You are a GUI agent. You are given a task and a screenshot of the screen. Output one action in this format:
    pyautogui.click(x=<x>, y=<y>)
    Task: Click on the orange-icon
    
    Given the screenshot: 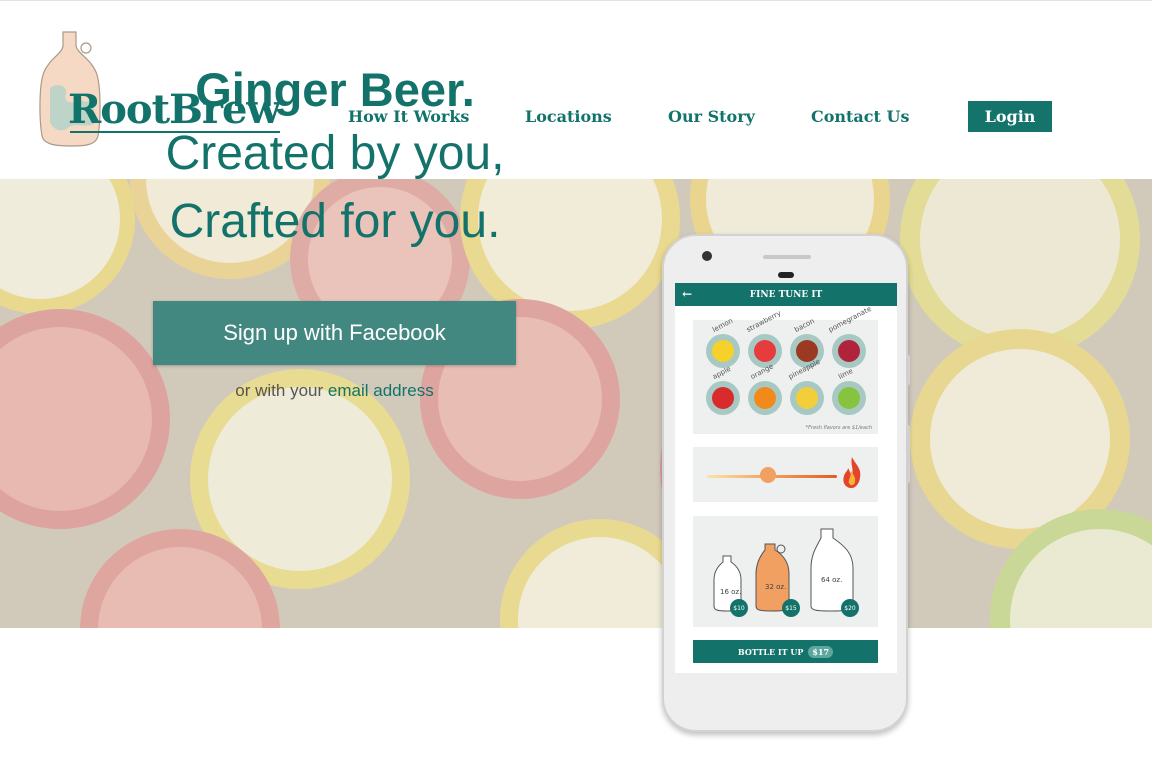 What is the action you would take?
    pyautogui.click(x=765, y=398)
    